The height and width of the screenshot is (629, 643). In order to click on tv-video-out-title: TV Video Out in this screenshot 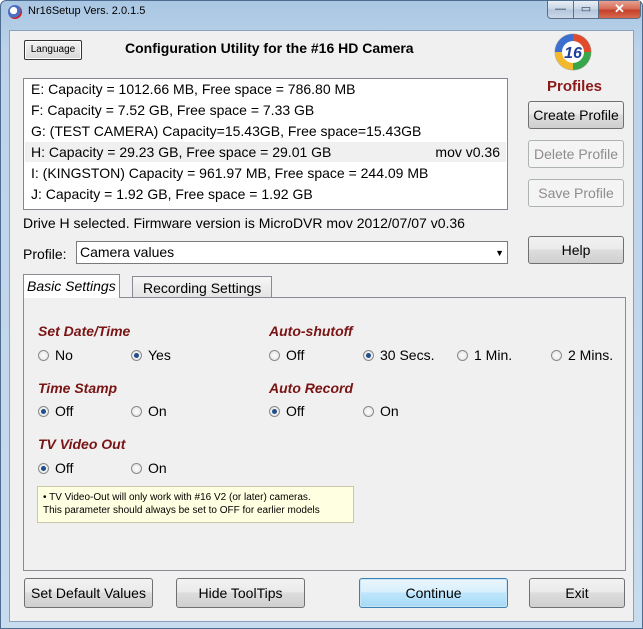, I will do `click(82, 444)`.